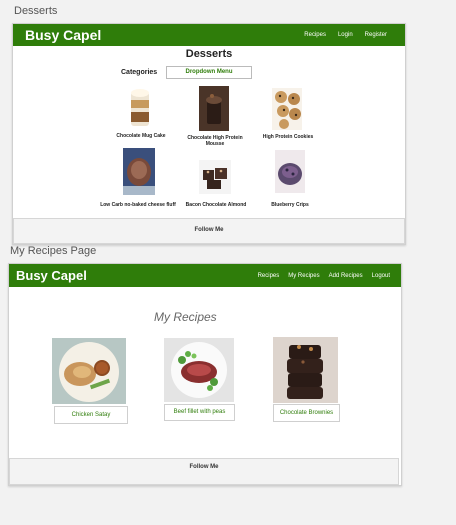 This screenshot has height=525, width=456. What do you see at coordinates (214, 108) in the screenshot?
I see `recipe-image-mousse` at bounding box center [214, 108].